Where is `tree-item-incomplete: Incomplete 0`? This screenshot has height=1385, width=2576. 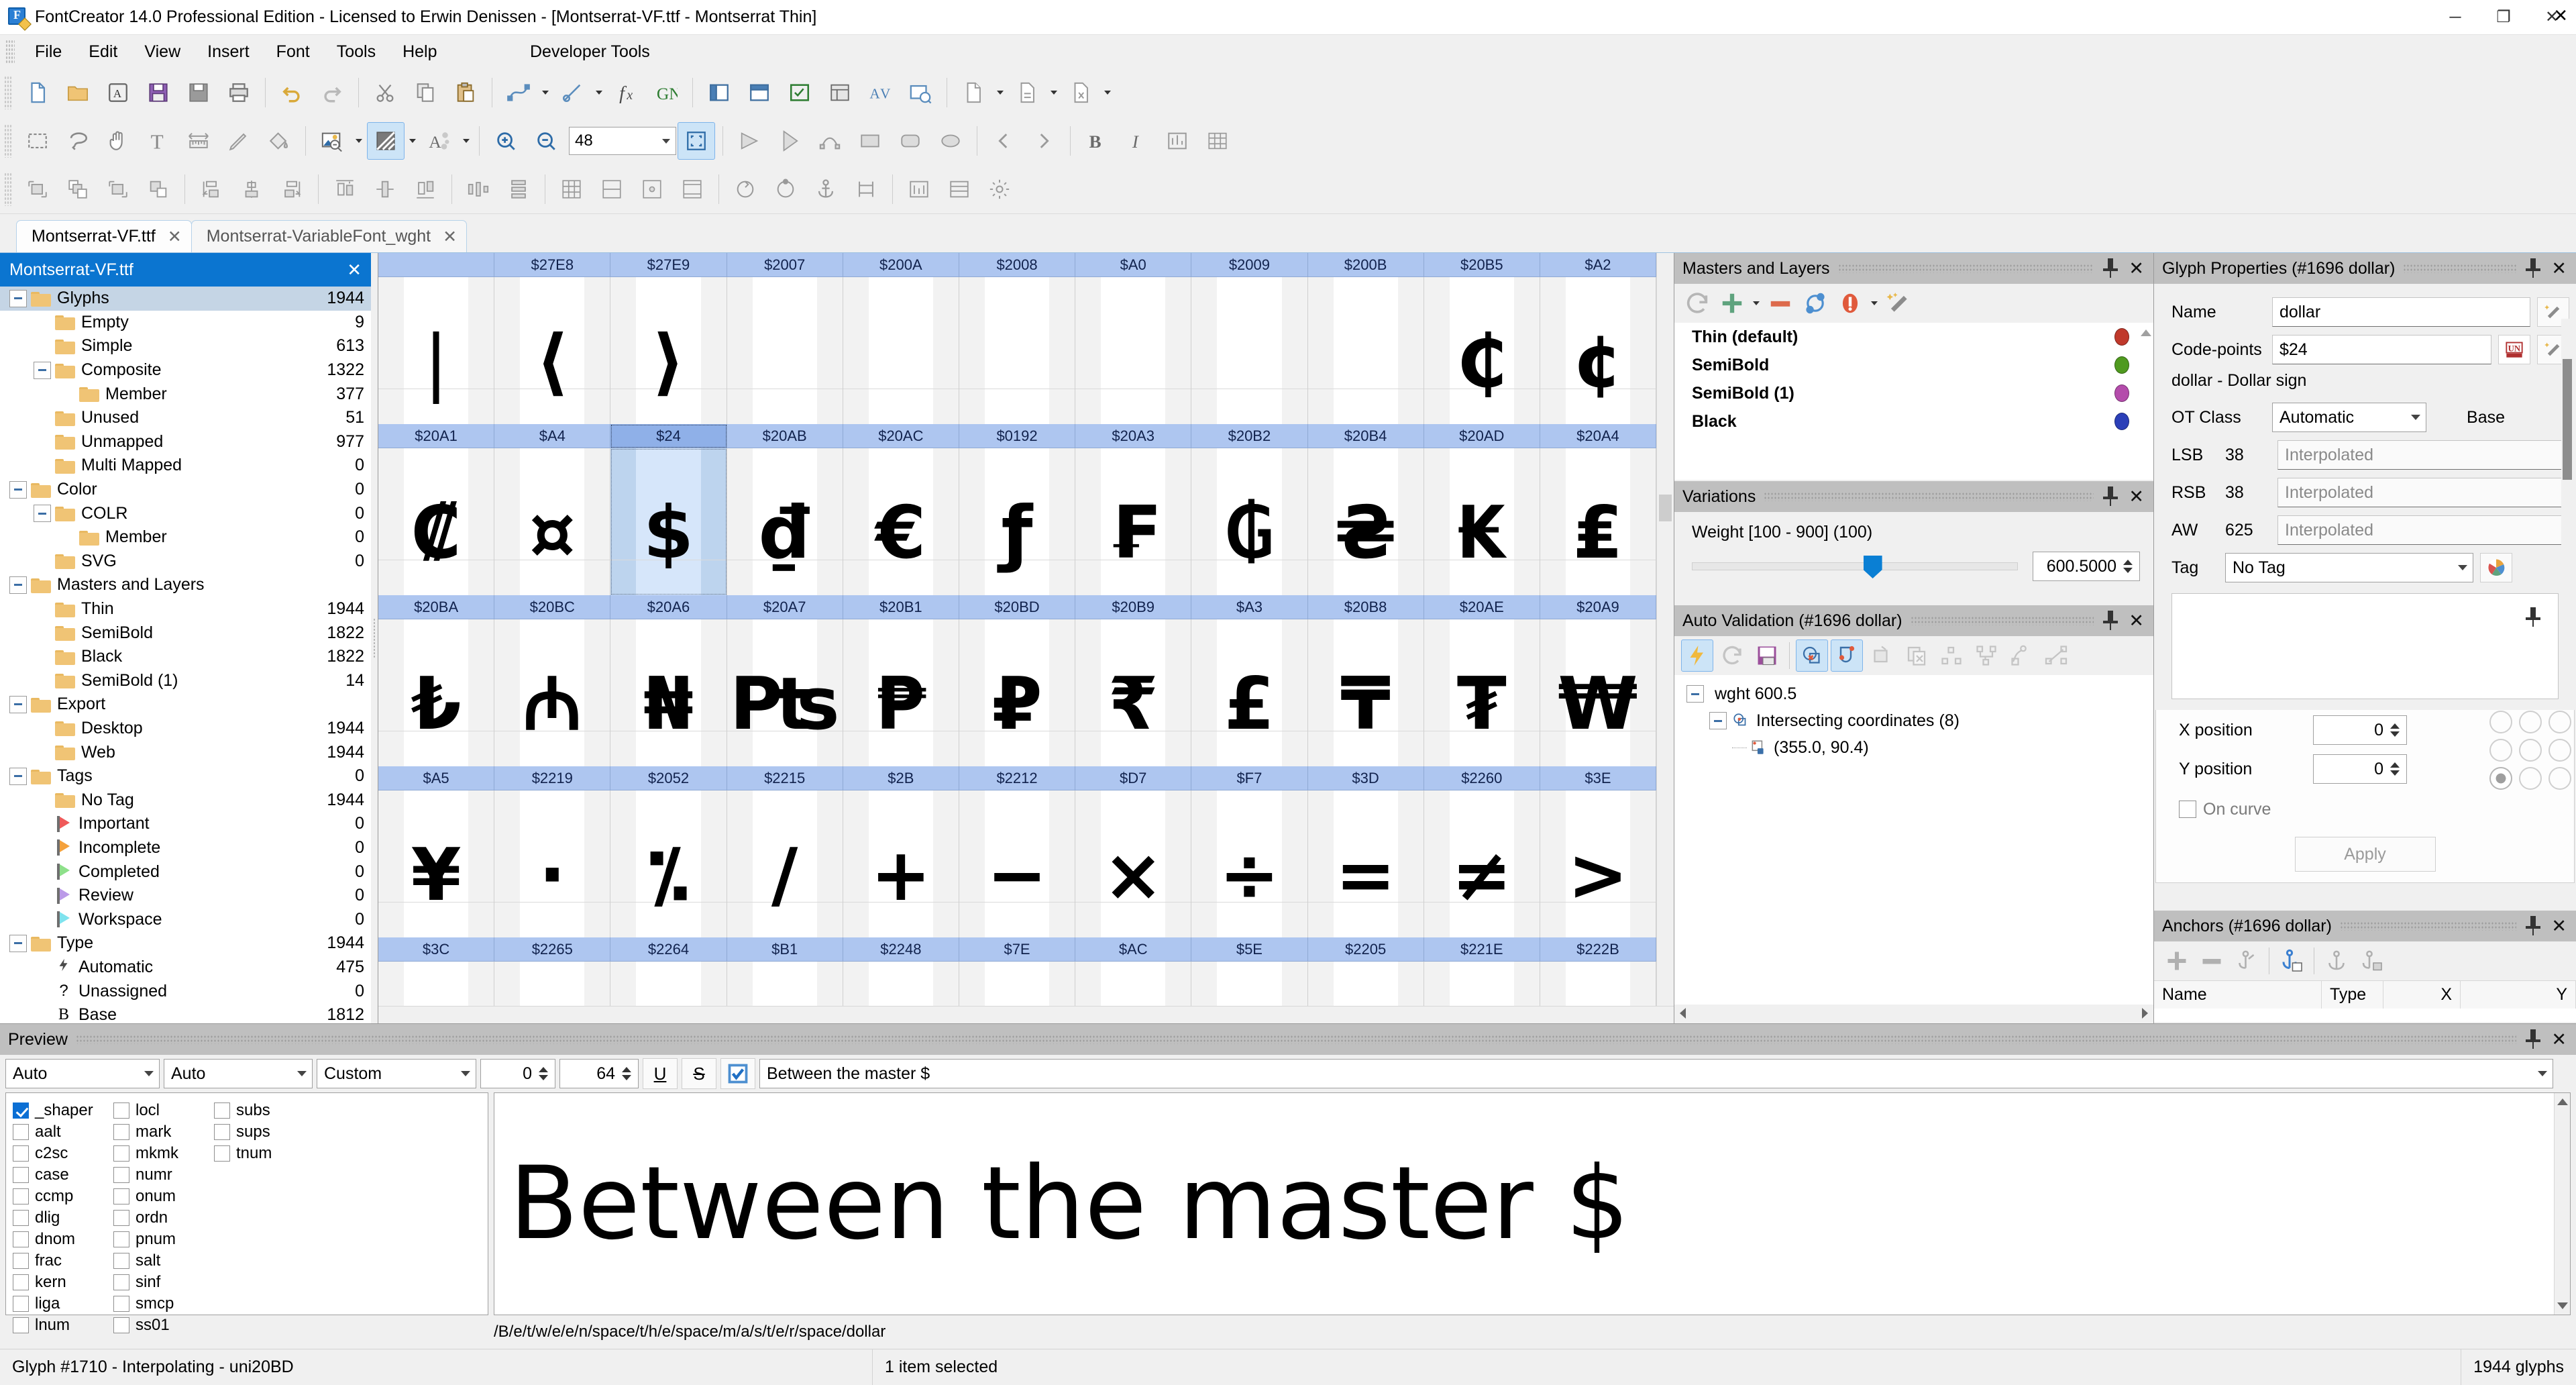 tree-item-incomplete: Incomplete 0 is located at coordinates (185, 848).